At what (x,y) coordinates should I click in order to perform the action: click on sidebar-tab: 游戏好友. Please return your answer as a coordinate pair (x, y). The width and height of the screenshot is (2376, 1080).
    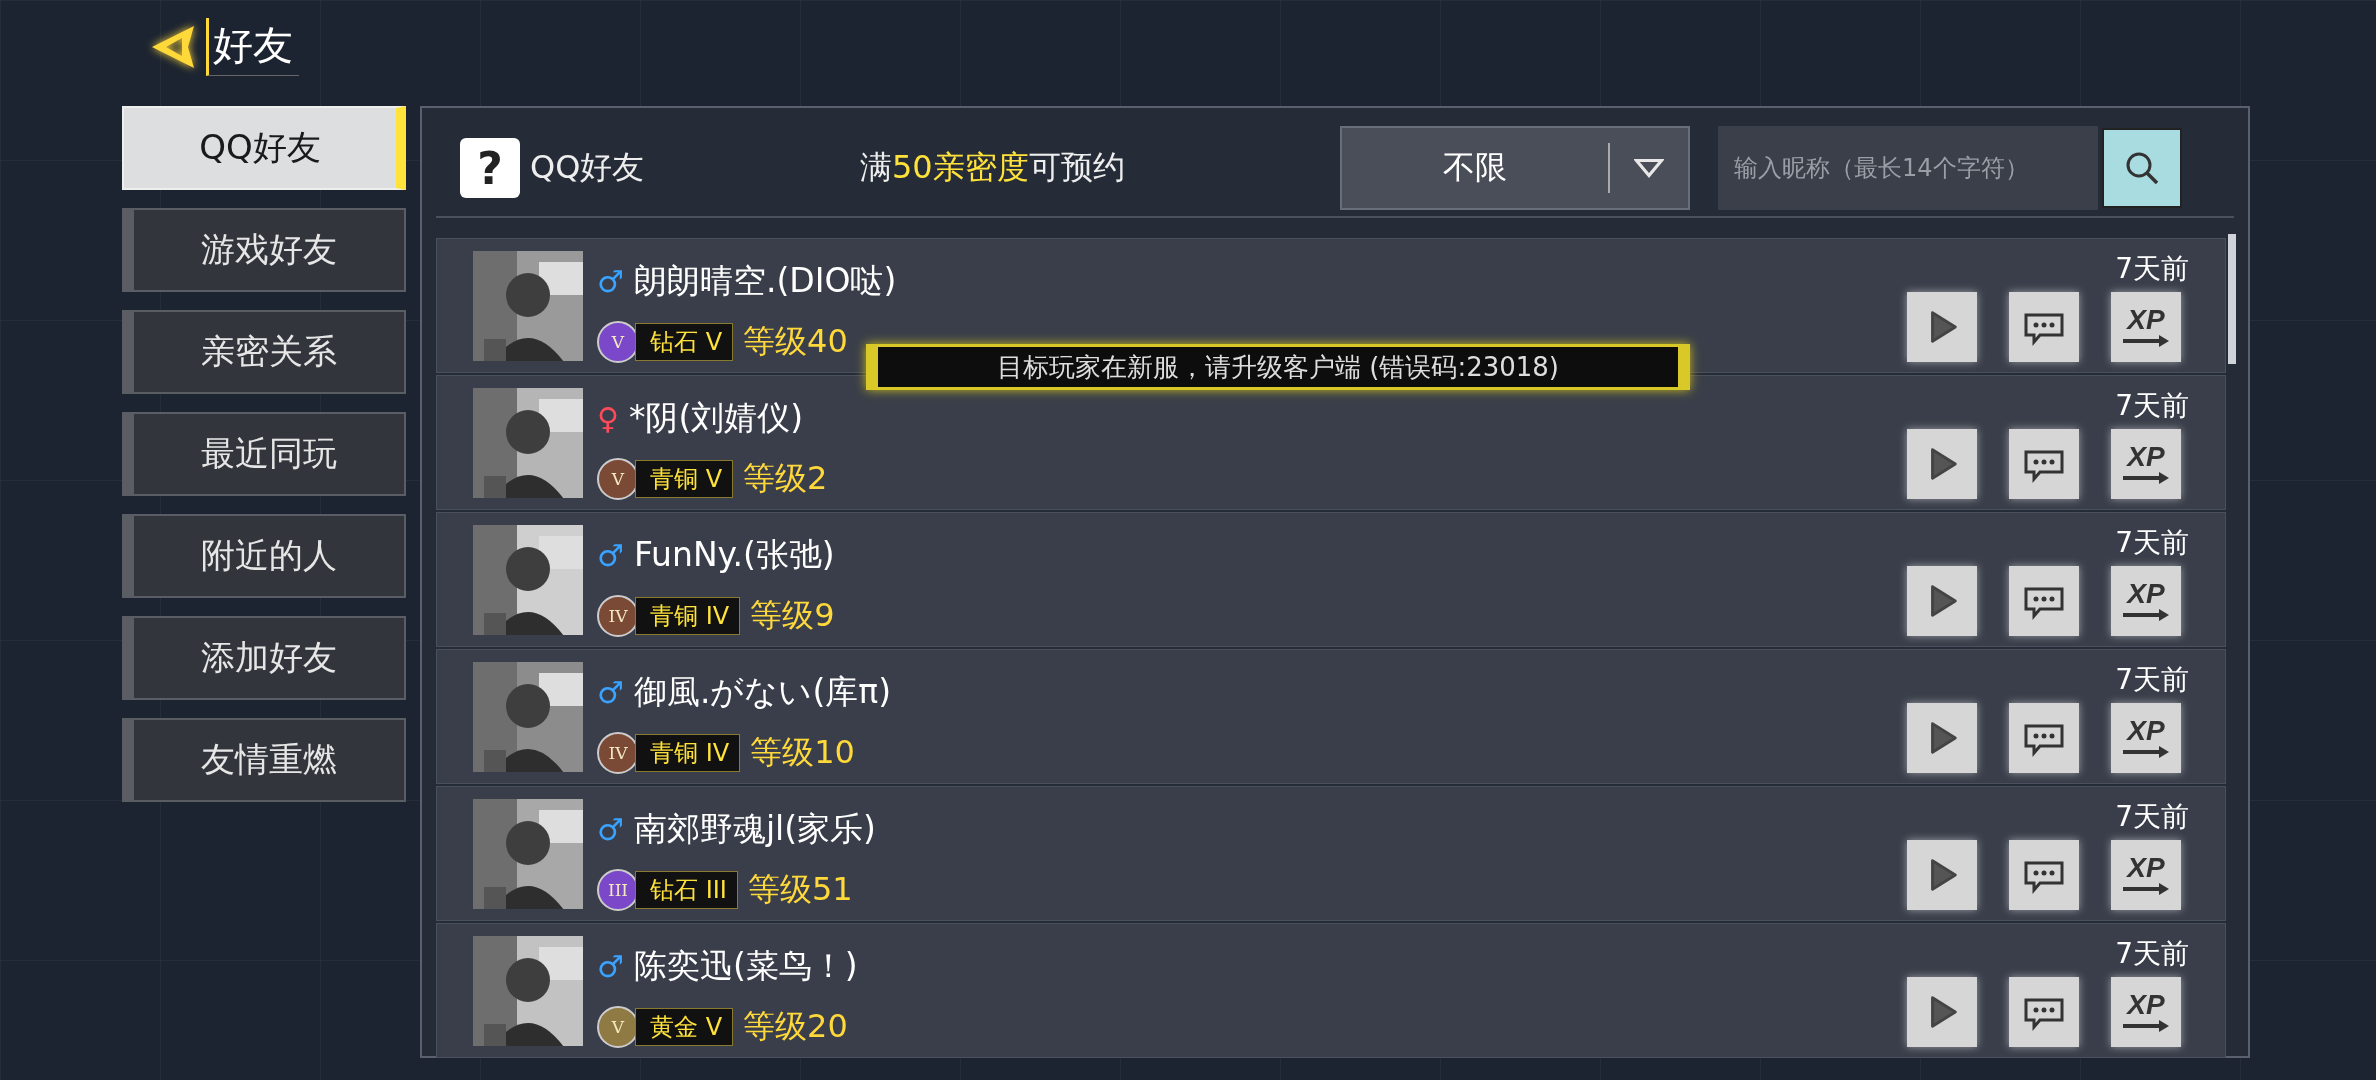
    Looking at the image, I should click on (264, 250).